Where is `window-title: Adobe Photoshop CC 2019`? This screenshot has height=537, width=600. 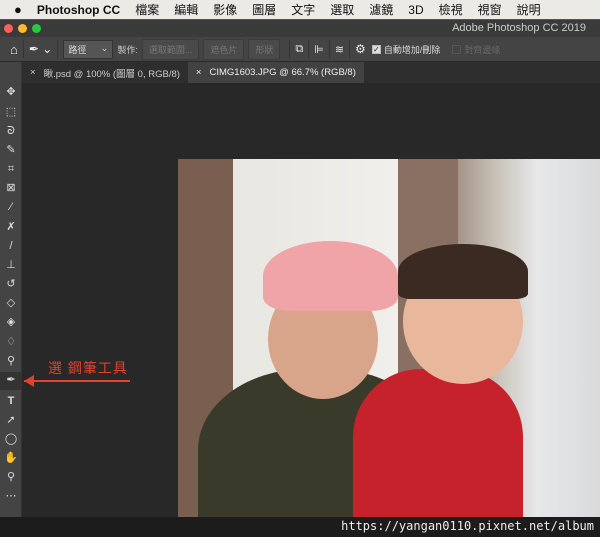 window-title: Adobe Photoshop CC 2019 is located at coordinates (519, 28).